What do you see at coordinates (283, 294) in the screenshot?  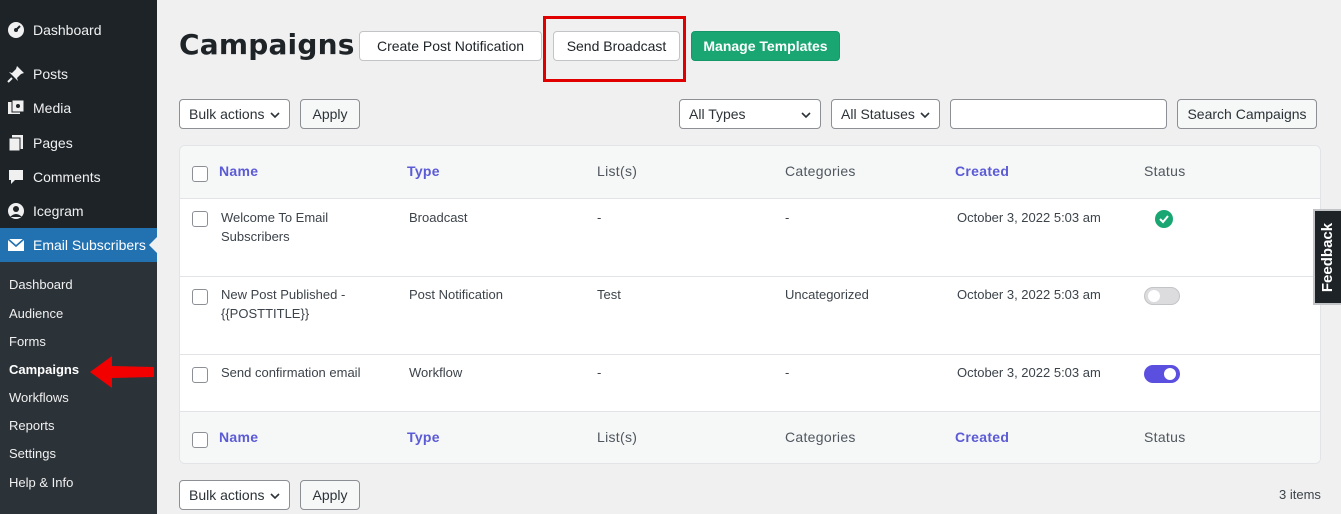 I see `campaign-name-line1: New Post Published -` at bounding box center [283, 294].